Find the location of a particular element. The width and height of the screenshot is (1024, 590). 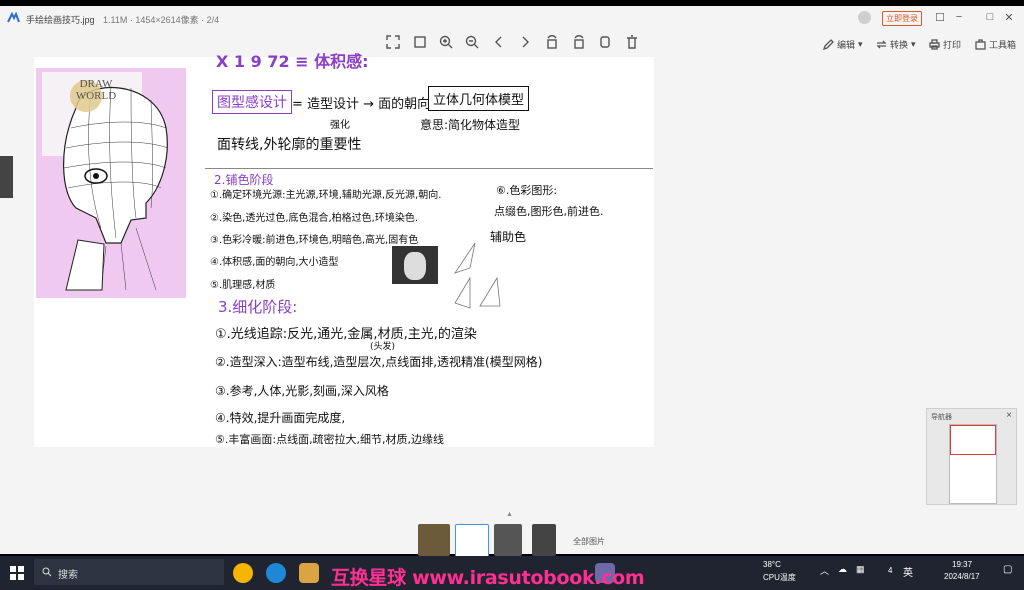

zoom-out-icon is located at coordinates (472, 42).